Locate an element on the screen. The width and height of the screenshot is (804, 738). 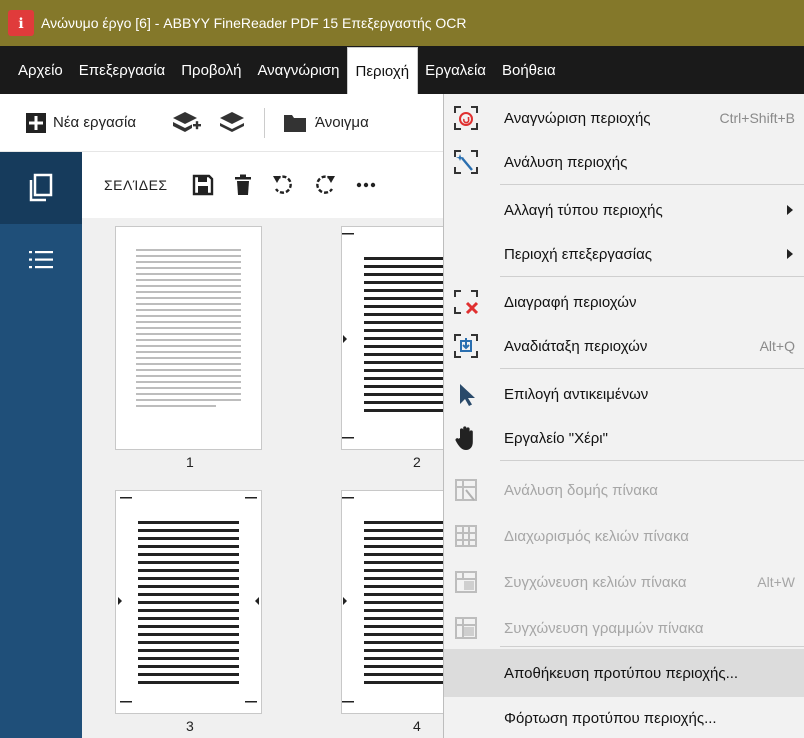
rotate-left-icon is located at coordinates (283, 185).